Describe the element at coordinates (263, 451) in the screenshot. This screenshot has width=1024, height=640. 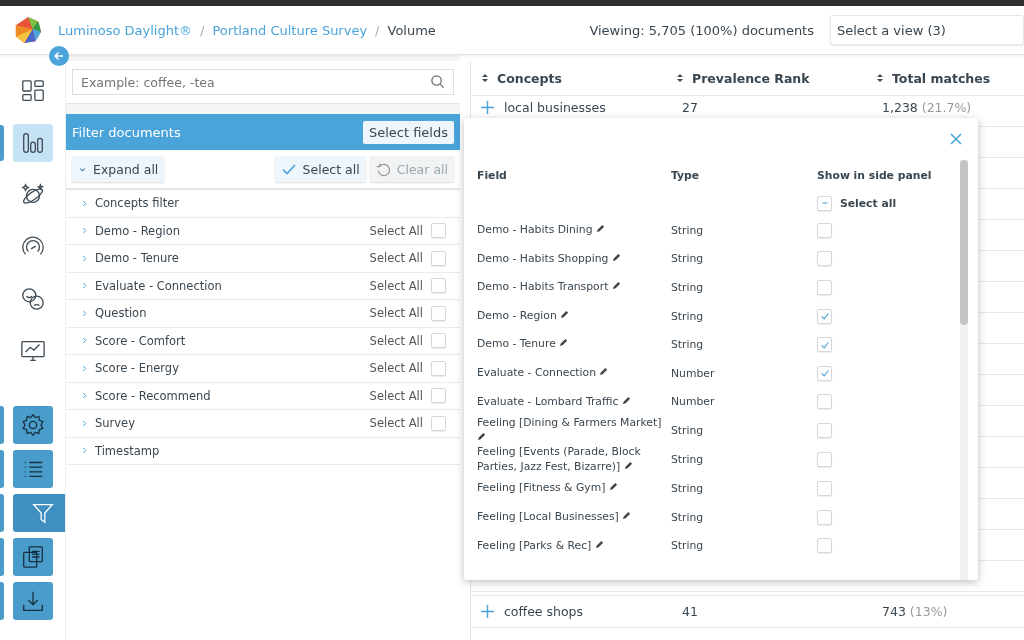
I see `filter-group-row: Timestamp` at that location.